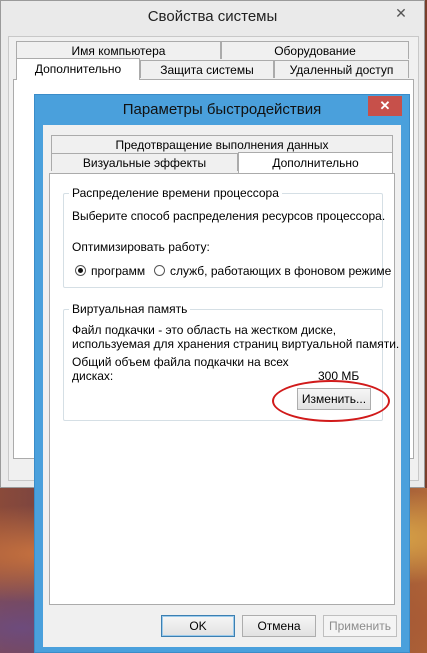  I want to click on radio-background-services, so click(159, 270).